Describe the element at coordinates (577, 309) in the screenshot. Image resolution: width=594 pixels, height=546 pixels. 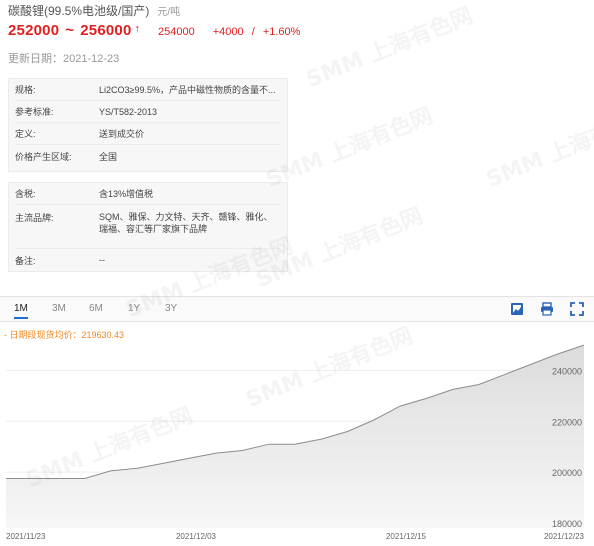
I see `fullscreen-icon` at that location.